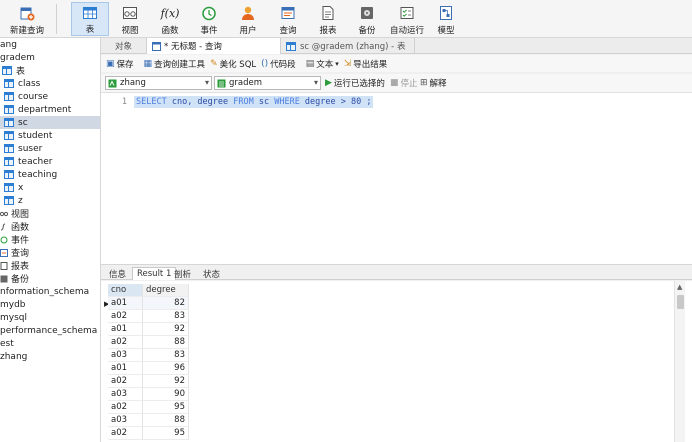  Describe the element at coordinates (322, 64) in the screenshot. I see `text-button: ▤ 文本 ▾` at that location.